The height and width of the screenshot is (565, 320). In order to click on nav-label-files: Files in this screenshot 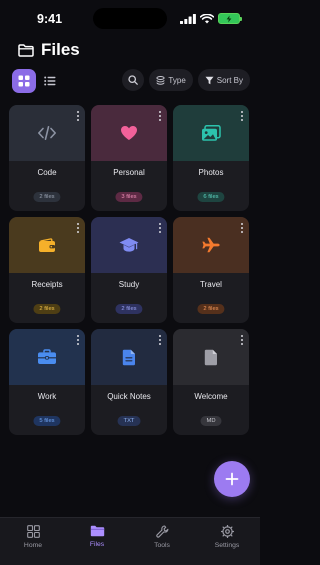, I will do `click(97, 544)`.